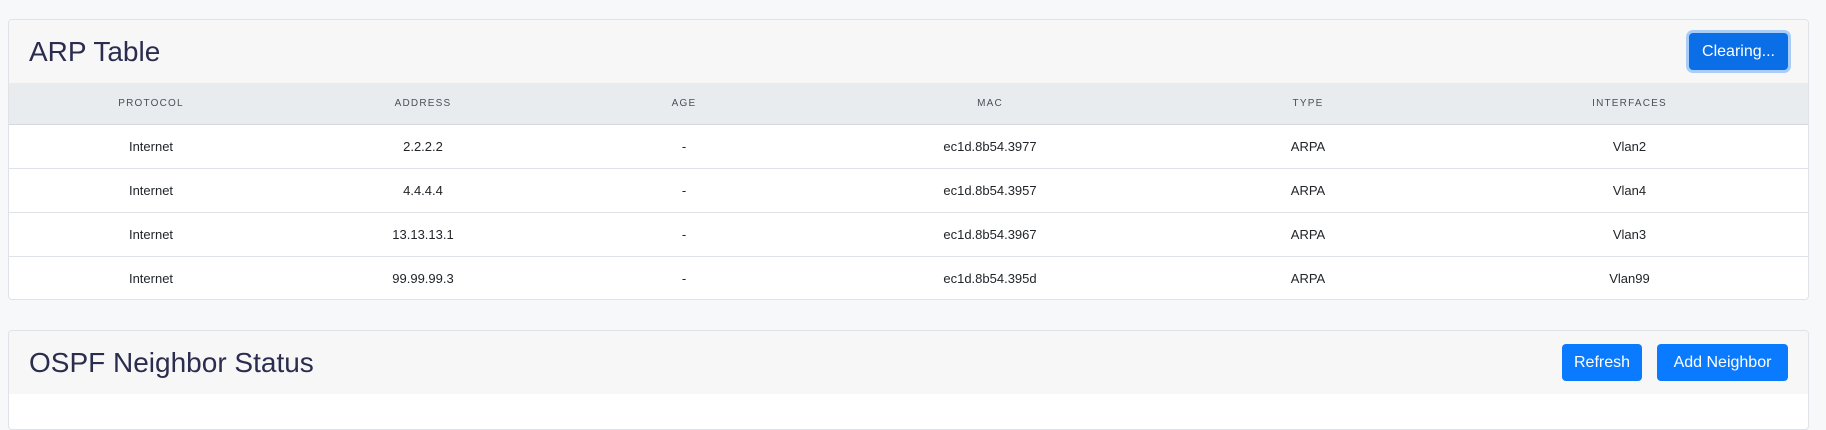  I want to click on cell-interface: Vlan4, so click(1629, 189).